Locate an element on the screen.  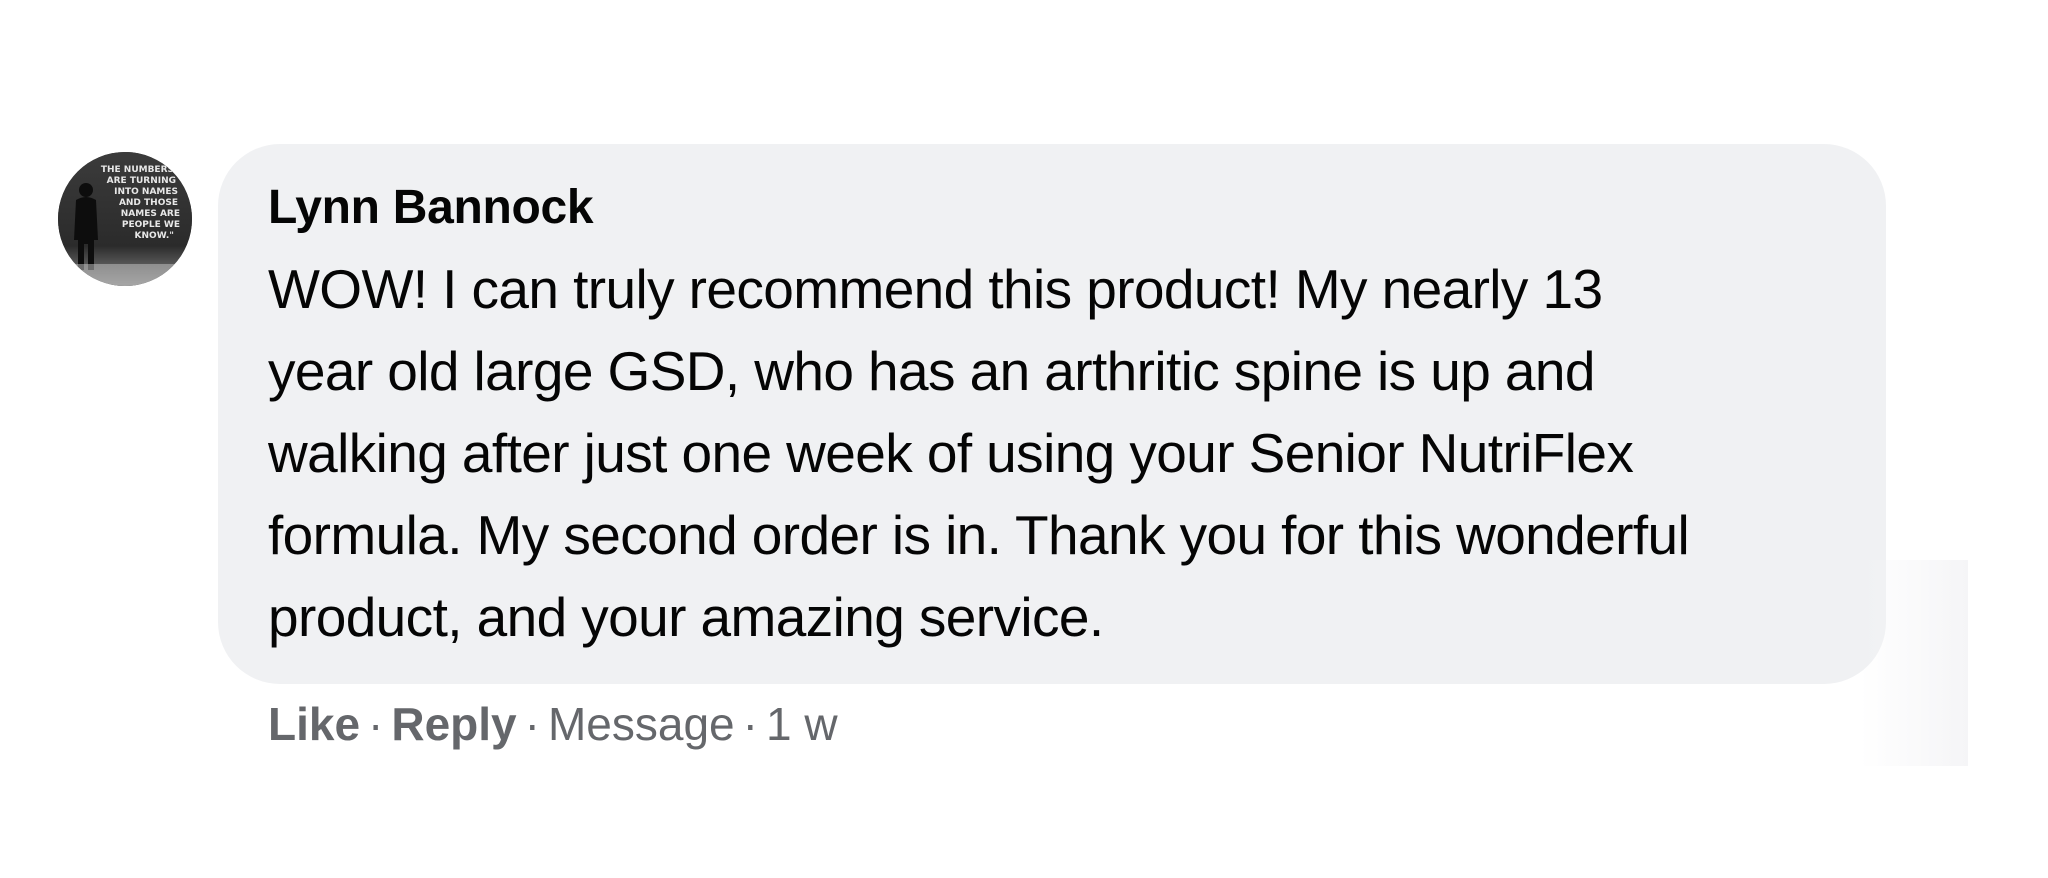
timestamp-link: 1 w is located at coordinates (802, 724).